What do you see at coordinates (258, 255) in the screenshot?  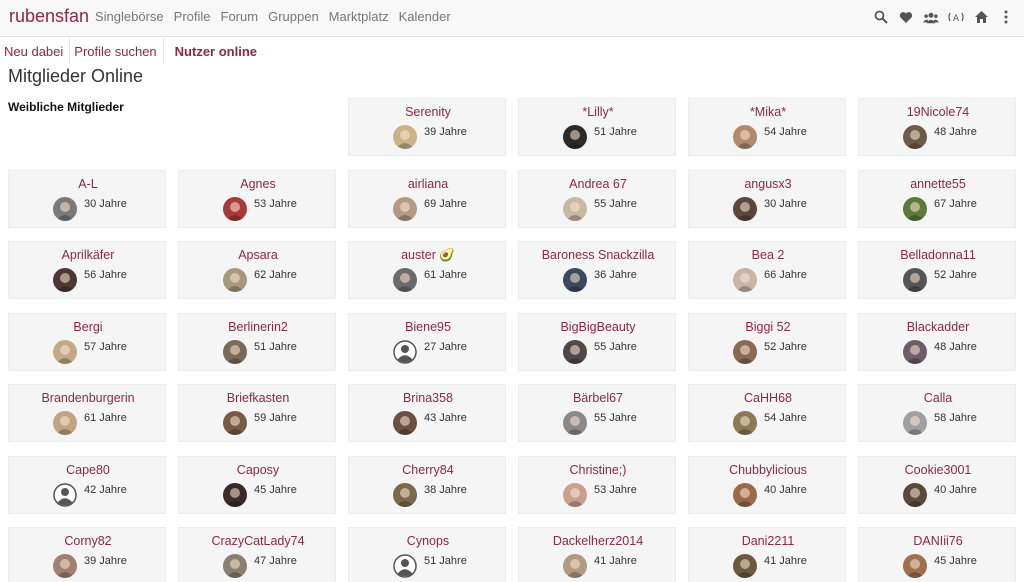 I see `member-name: Apsara` at bounding box center [258, 255].